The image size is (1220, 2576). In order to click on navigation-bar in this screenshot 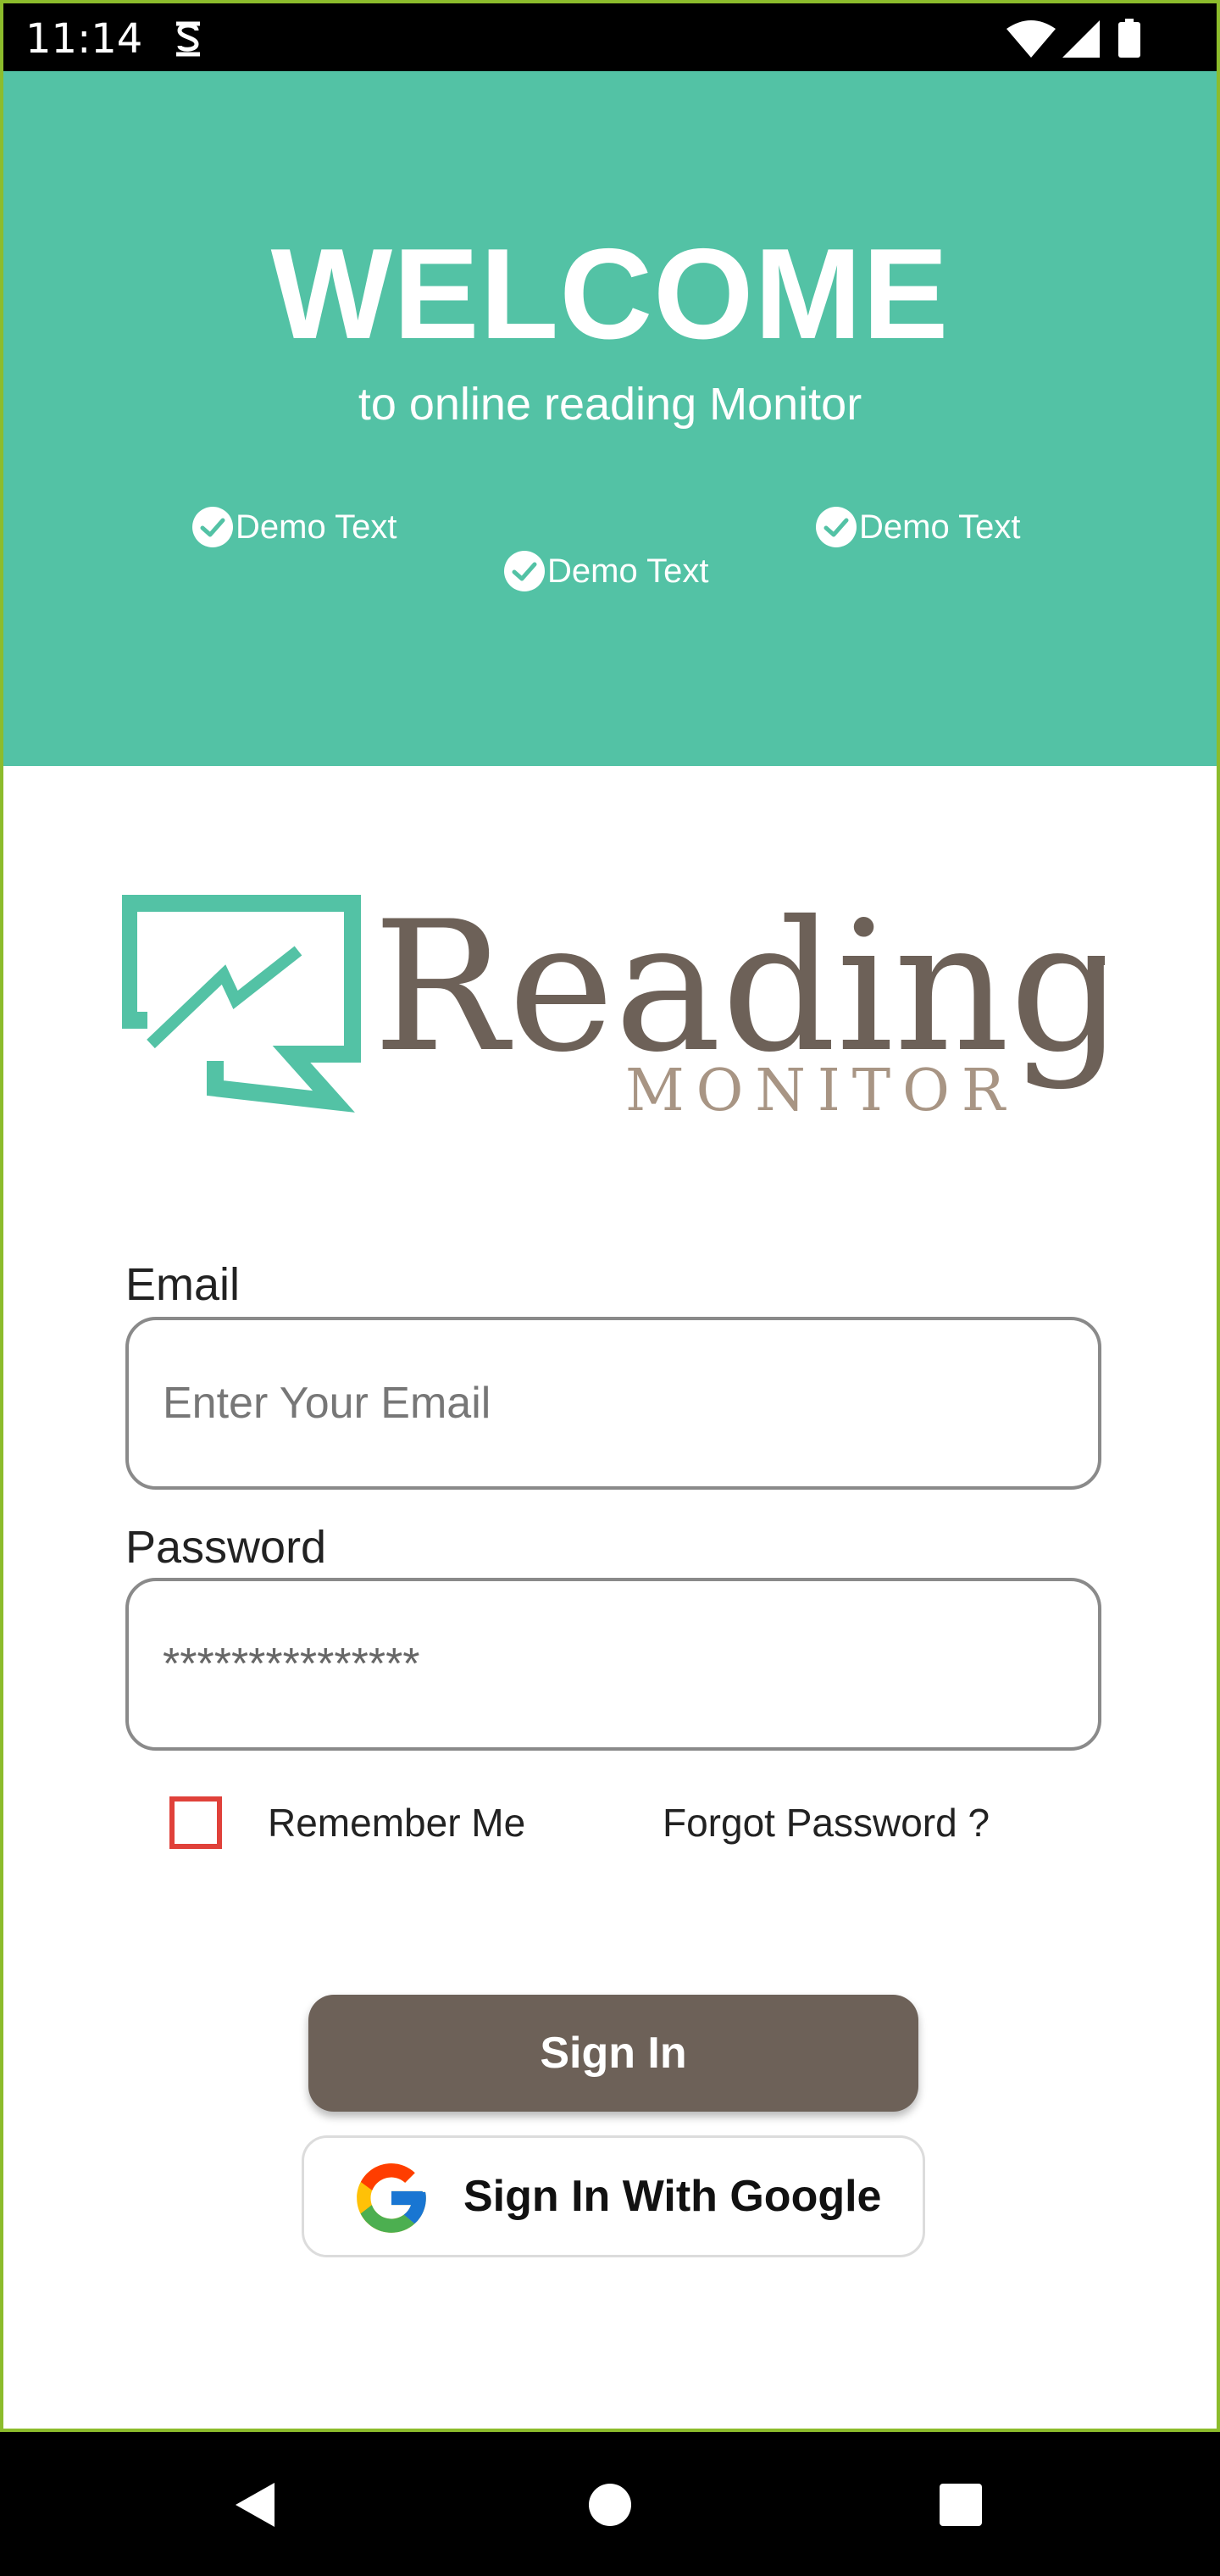, I will do `click(610, 2504)`.